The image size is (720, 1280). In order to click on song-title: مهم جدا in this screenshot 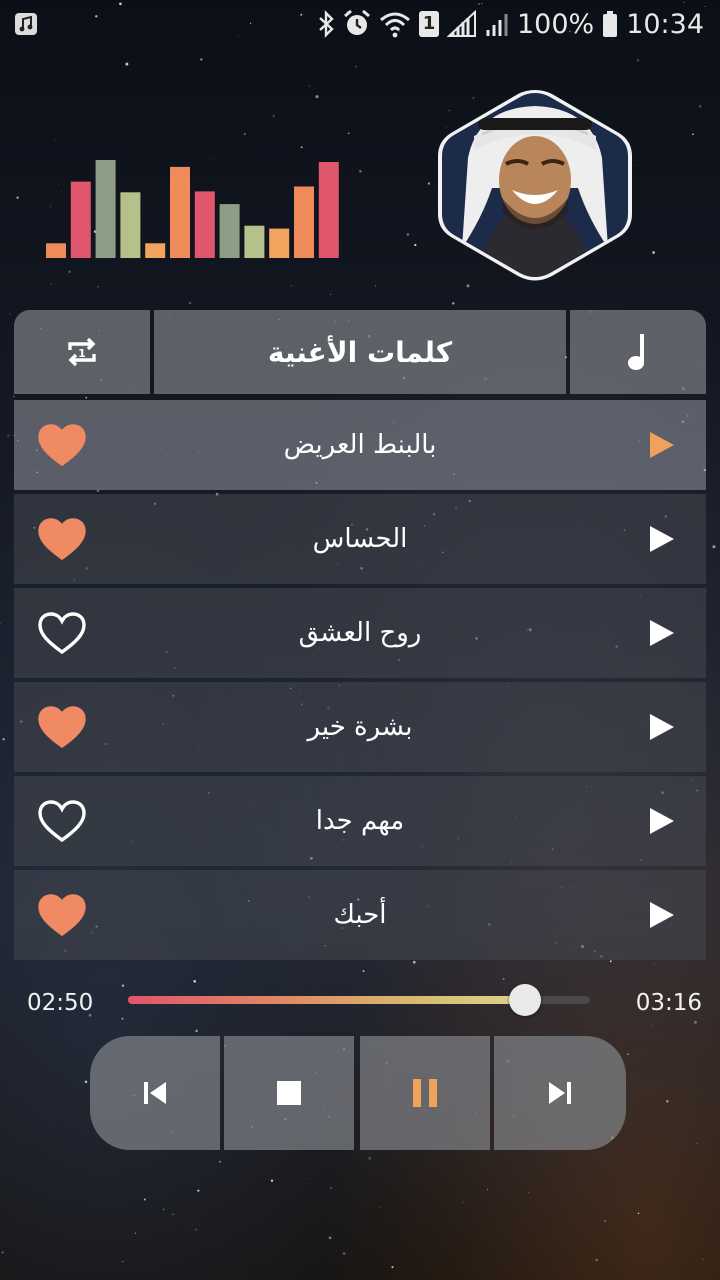, I will do `click(360, 821)`.